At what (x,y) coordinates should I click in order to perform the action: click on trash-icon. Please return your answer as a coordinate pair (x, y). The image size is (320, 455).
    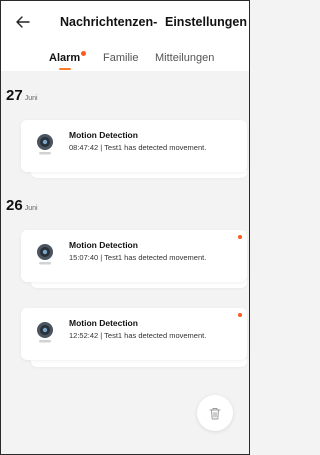
    Looking at the image, I should click on (215, 413).